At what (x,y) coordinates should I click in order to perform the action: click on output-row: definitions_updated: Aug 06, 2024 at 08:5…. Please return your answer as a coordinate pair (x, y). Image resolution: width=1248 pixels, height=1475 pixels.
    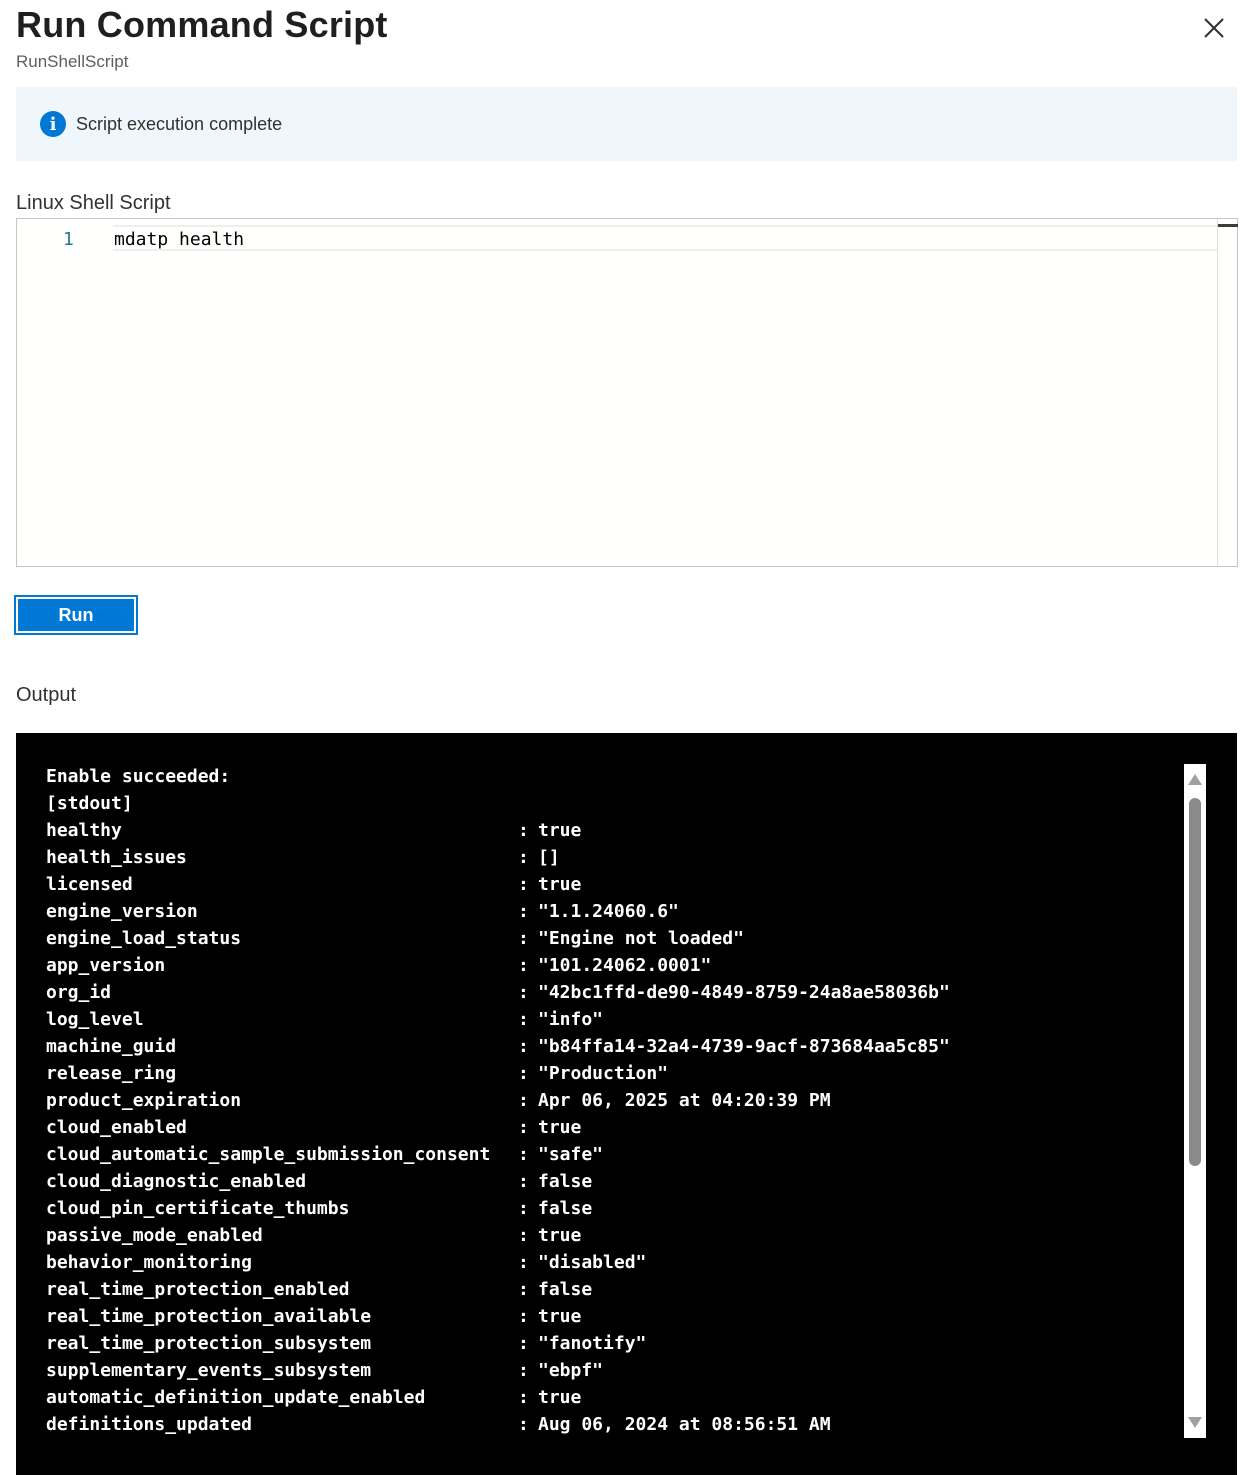
    Looking at the image, I should click on (498, 1424).